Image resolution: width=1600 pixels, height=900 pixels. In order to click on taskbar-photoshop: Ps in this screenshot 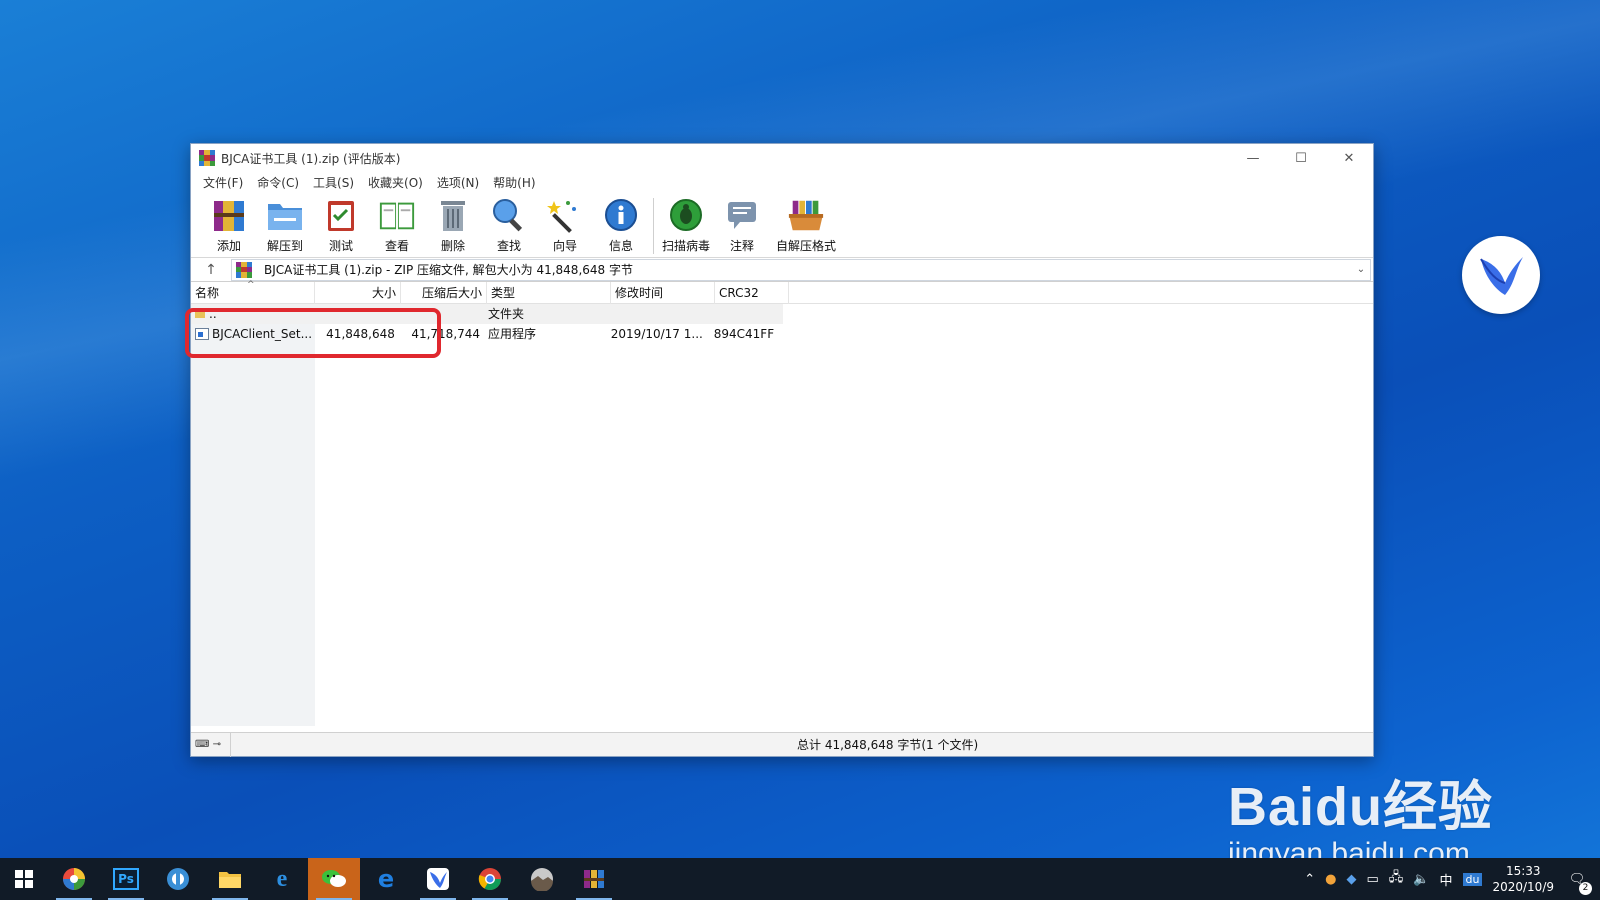, I will do `click(126, 879)`.